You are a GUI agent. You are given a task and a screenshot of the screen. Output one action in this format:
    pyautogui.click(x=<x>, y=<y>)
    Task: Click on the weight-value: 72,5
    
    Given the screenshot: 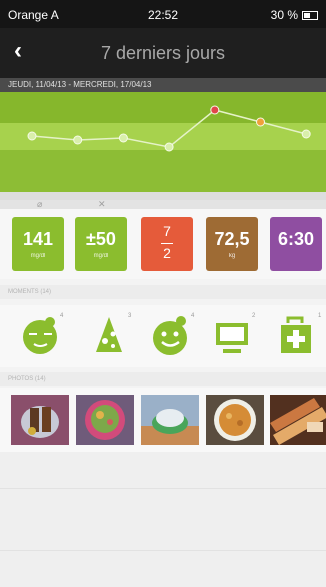 What is the action you would take?
    pyautogui.click(x=232, y=239)
    